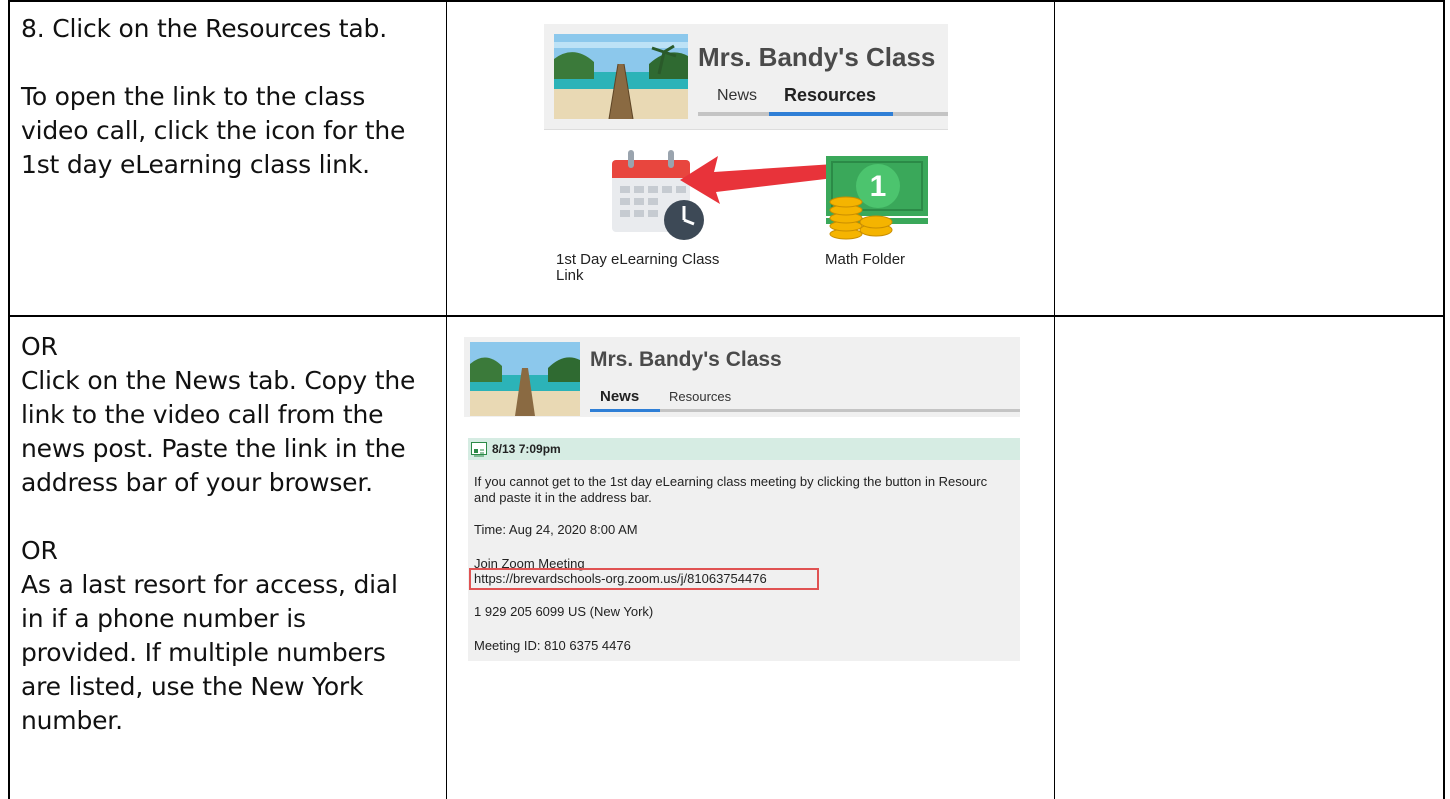 This screenshot has width=1450, height=799. Describe the element at coordinates (885, 260) in the screenshot. I see `resource-label-math: Math Folder` at that location.